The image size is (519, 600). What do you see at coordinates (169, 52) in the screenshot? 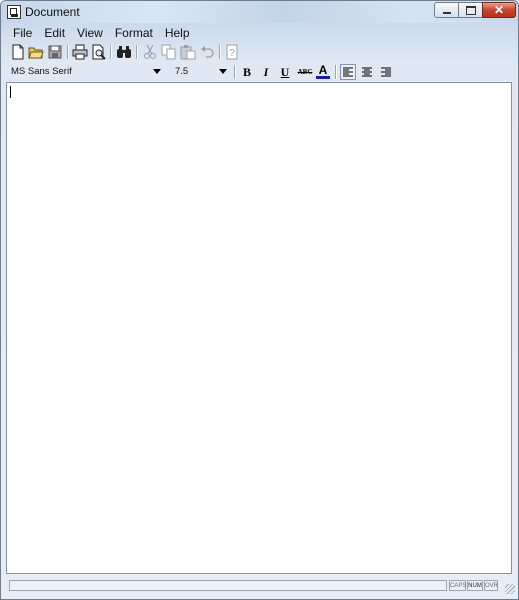
I see `copy-icon` at bounding box center [169, 52].